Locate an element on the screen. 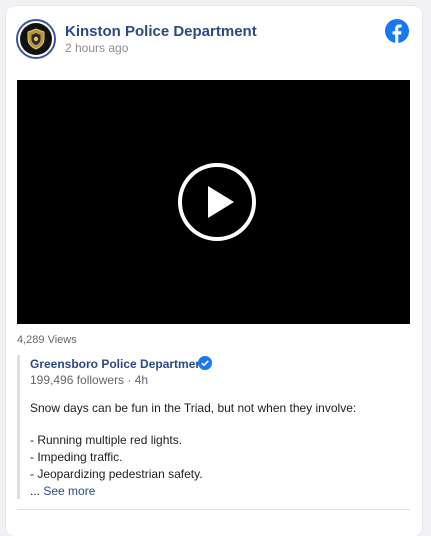 The width and height of the screenshot is (431, 536). list-item: - Impeding traffic. is located at coordinates (76, 457).